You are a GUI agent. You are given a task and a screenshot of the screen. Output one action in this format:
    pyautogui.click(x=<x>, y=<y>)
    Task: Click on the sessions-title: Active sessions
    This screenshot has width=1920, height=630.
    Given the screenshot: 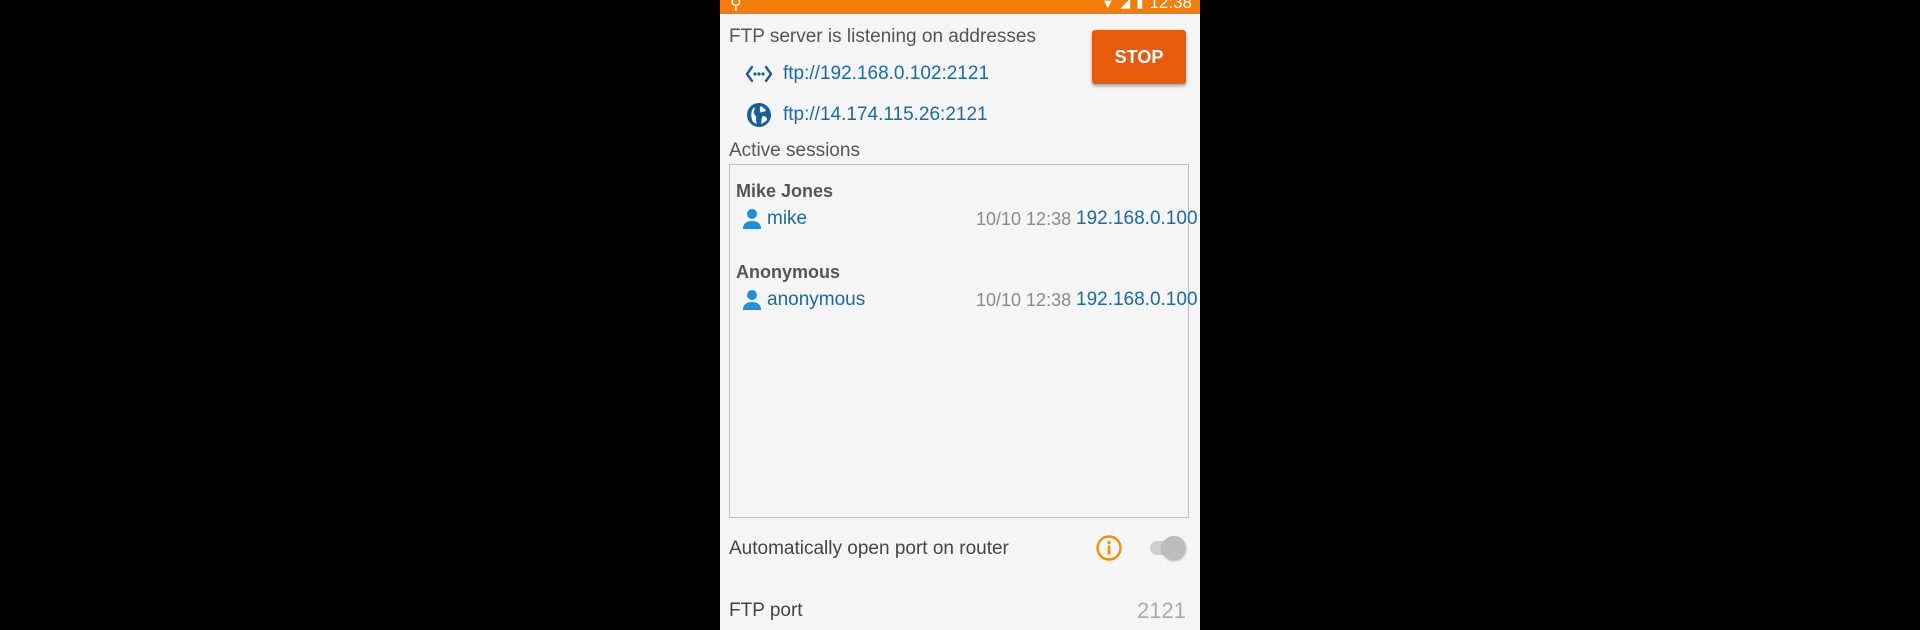 What is the action you would take?
    pyautogui.click(x=794, y=150)
    